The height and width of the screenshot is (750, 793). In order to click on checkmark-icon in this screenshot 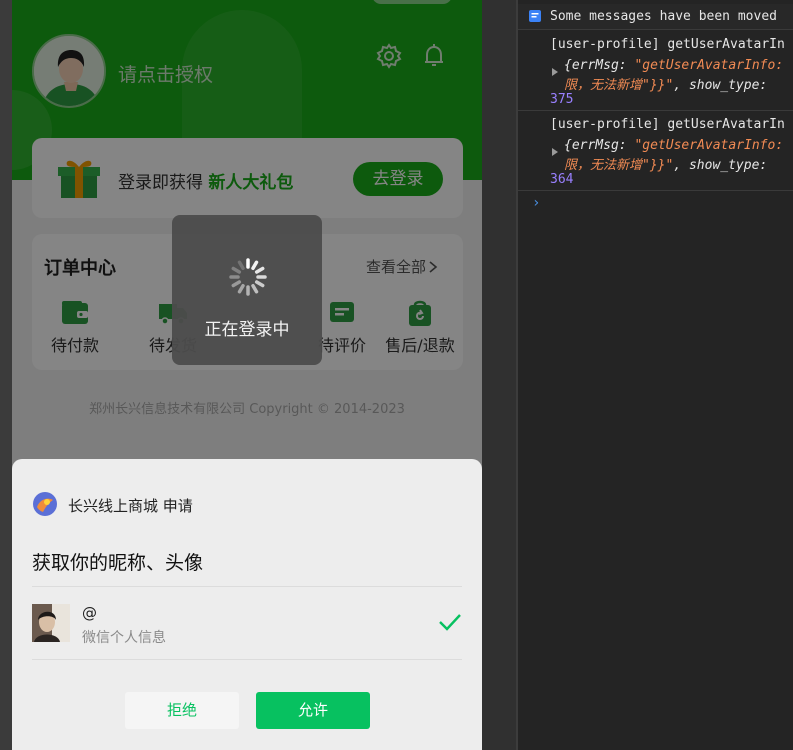, I will do `click(450, 622)`.